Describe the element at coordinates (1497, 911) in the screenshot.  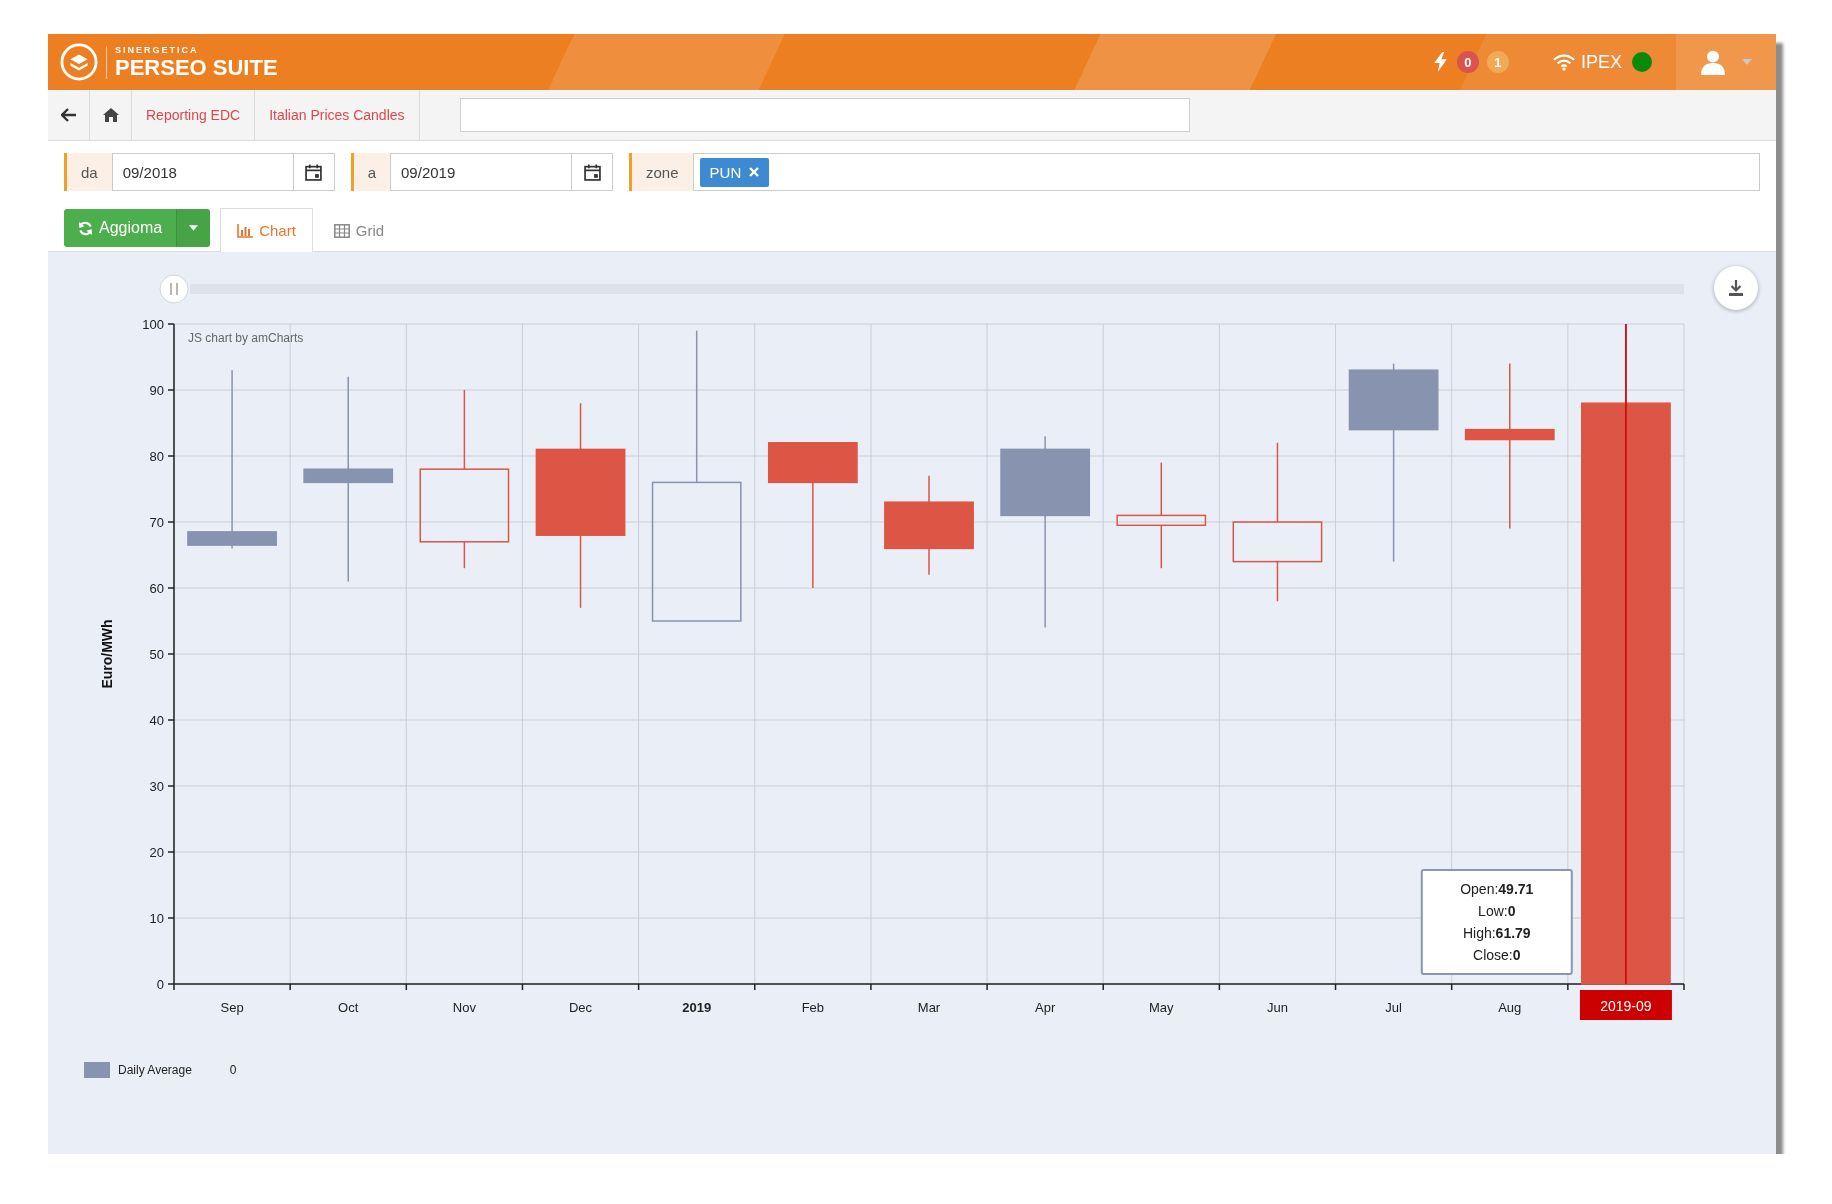
I see `tooltip-text: Low:0` at that location.